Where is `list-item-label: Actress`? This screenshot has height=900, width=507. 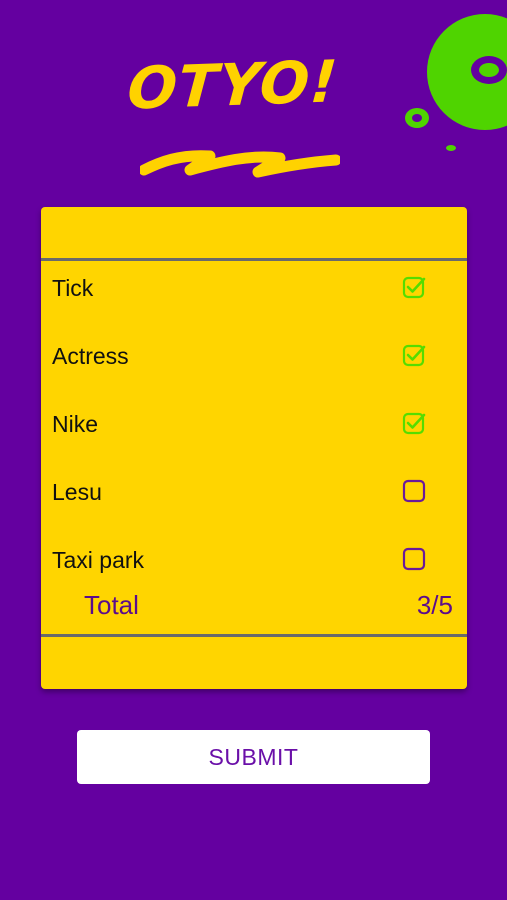
list-item-label: Actress is located at coordinates (90, 356).